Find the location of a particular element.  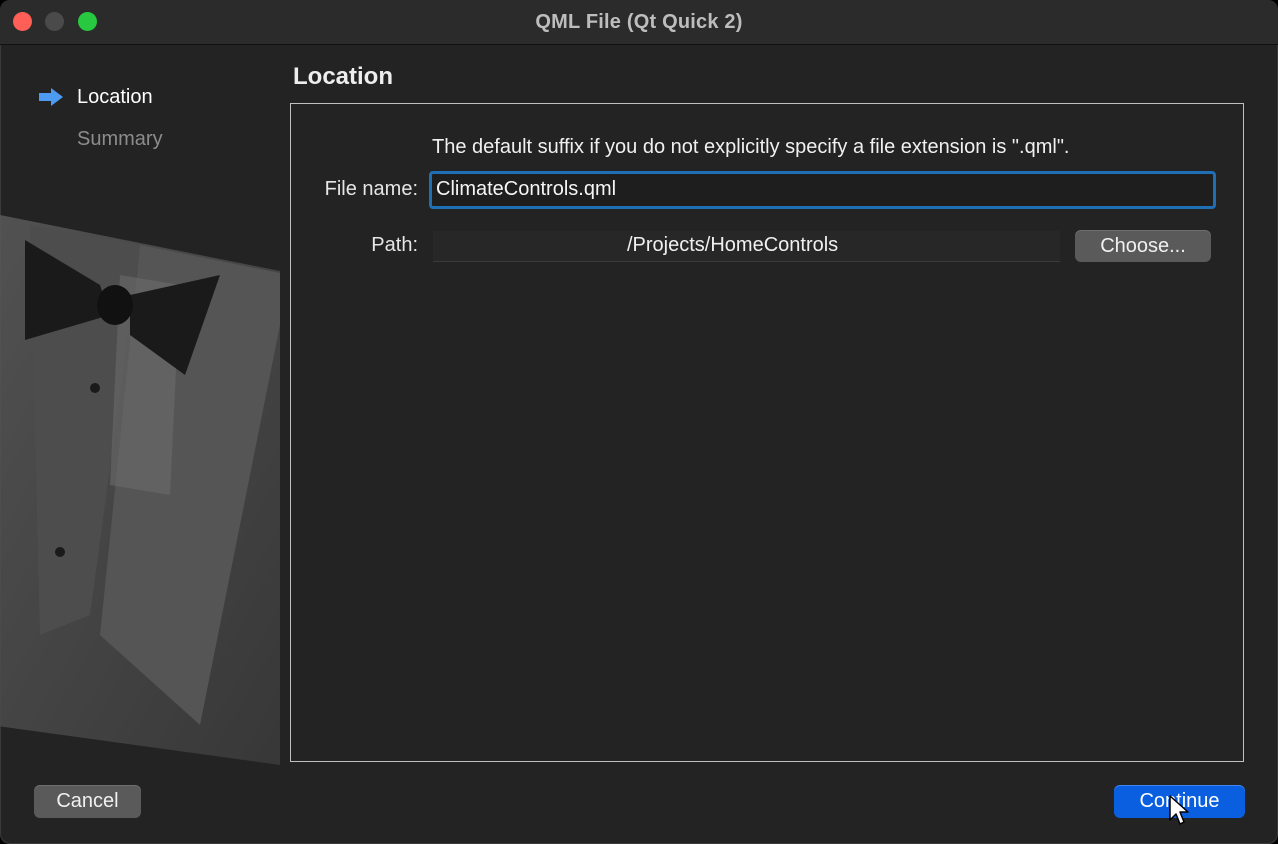

tuxedo-watermark-icon is located at coordinates (140, 490).